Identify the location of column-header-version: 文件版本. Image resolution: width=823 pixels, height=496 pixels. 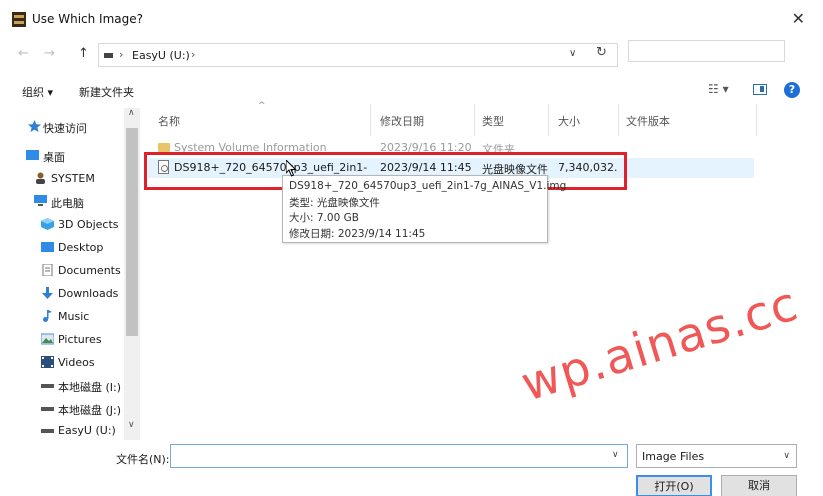
(648, 121).